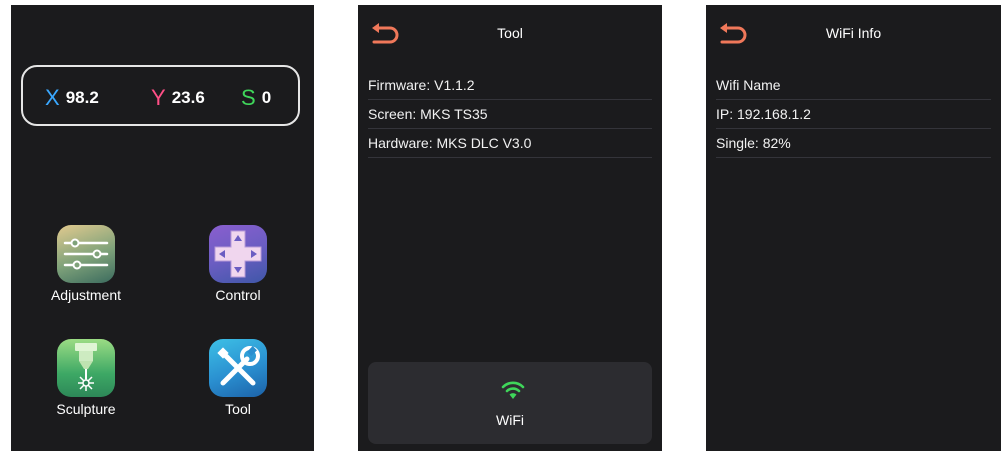  Describe the element at coordinates (238, 295) in the screenshot. I see `control-label: Control` at that location.